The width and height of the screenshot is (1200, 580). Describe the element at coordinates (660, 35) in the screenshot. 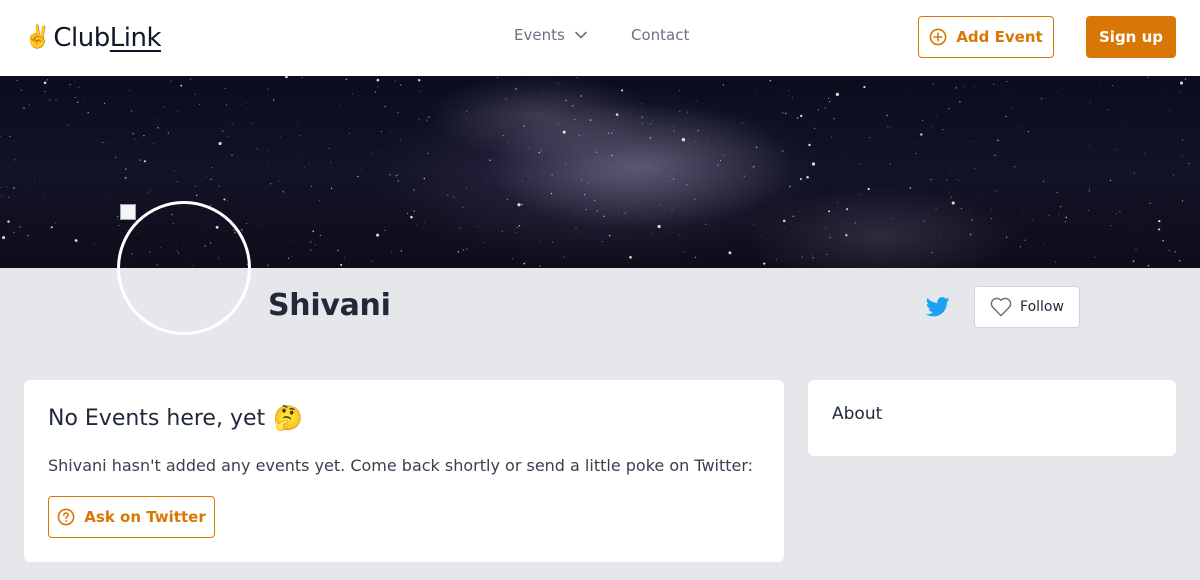

I see `nav-contact-link: Contact` at that location.